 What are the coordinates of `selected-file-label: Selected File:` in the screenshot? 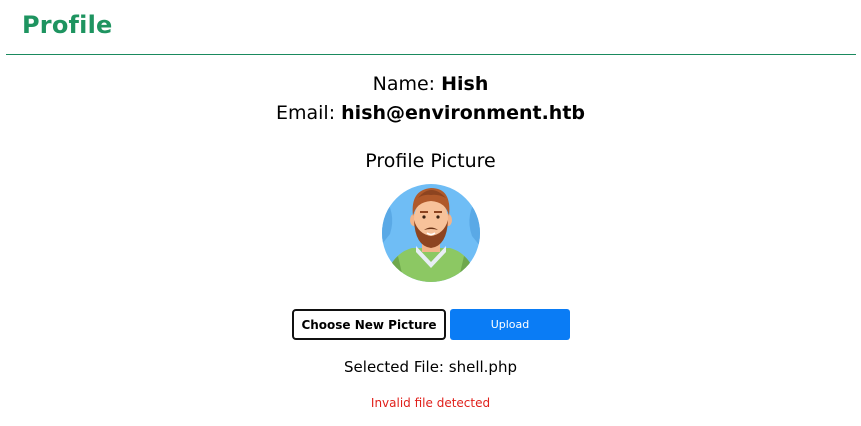 It's located at (394, 367).